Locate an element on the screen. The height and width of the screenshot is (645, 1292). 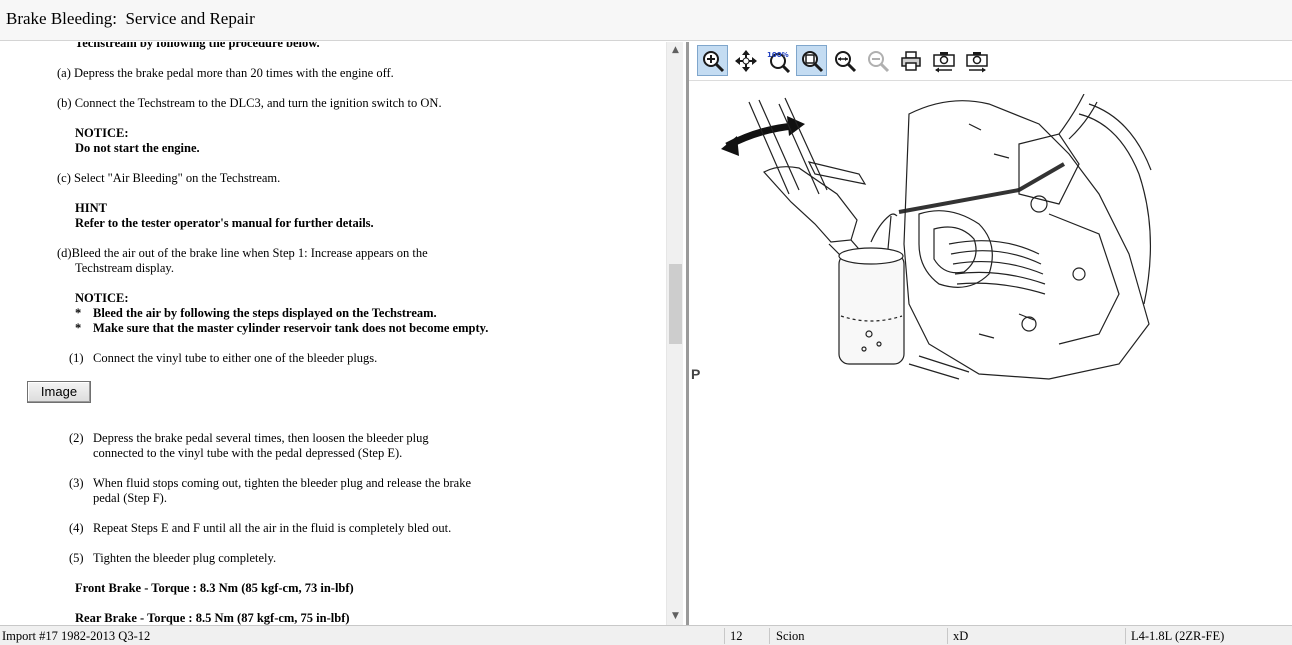
camera-next-icon is located at coordinates (976, 61).